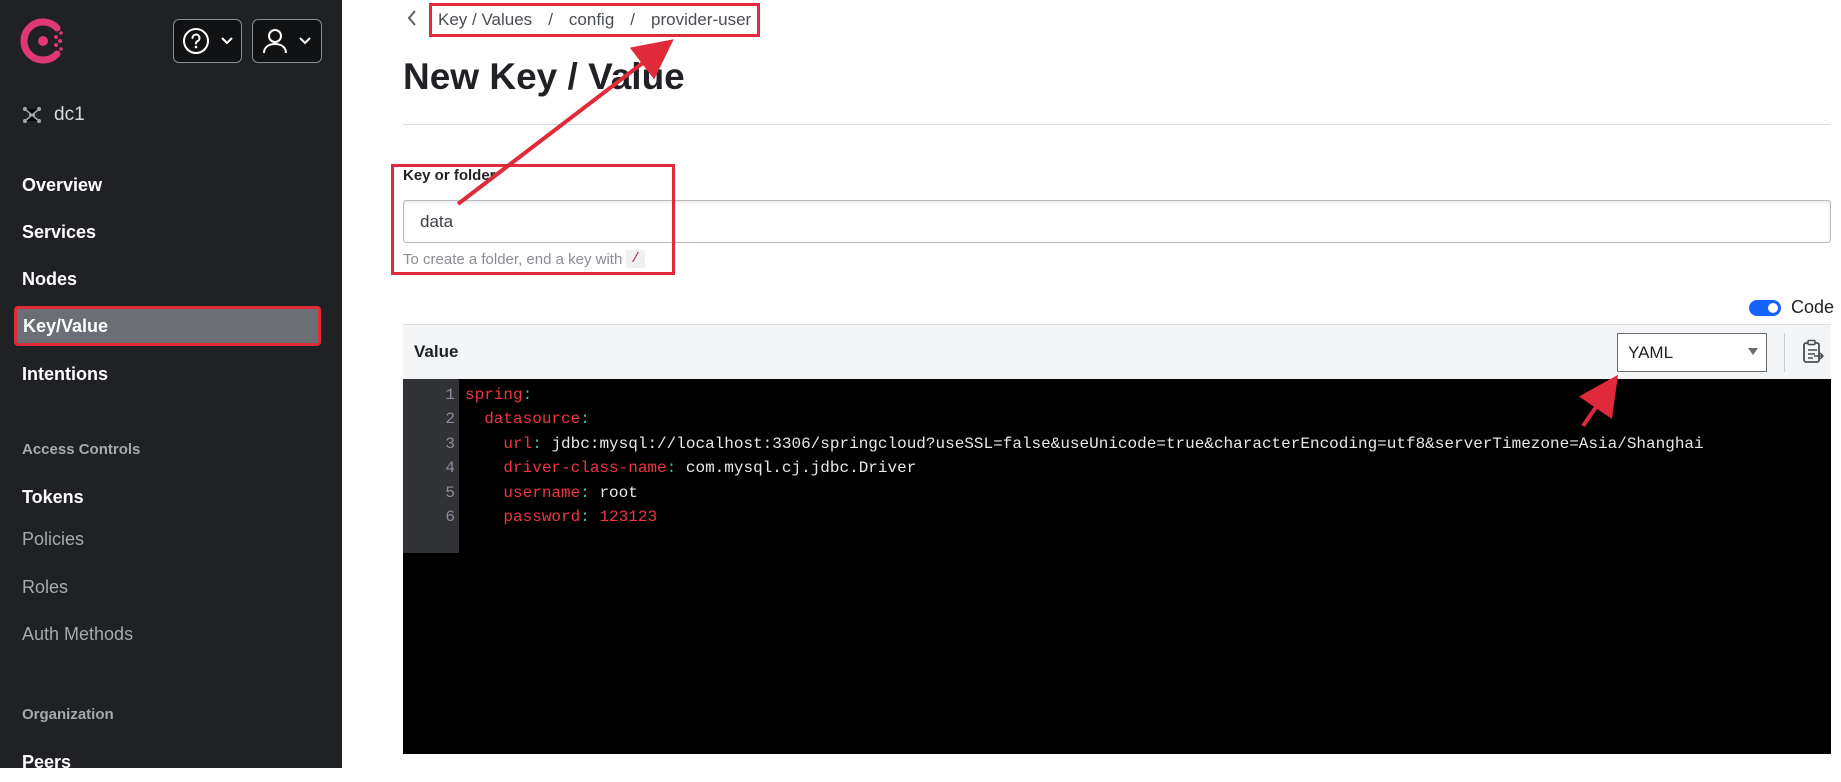 This screenshot has width=1841, height=782. What do you see at coordinates (1117, 351) in the screenshot?
I see `editor-toolbar: Value YAML` at bounding box center [1117, 351].